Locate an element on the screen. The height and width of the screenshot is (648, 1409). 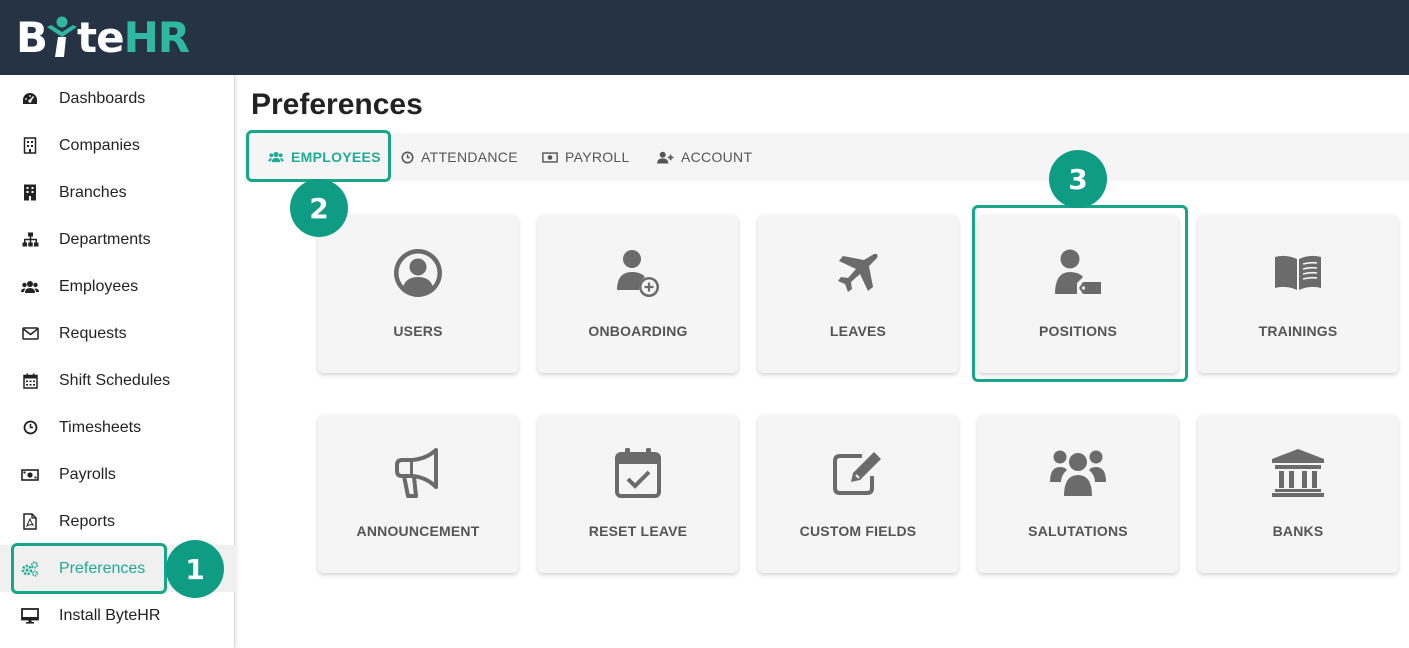
tab-label: ATTENDANCE is located at coordinates (469, 157).